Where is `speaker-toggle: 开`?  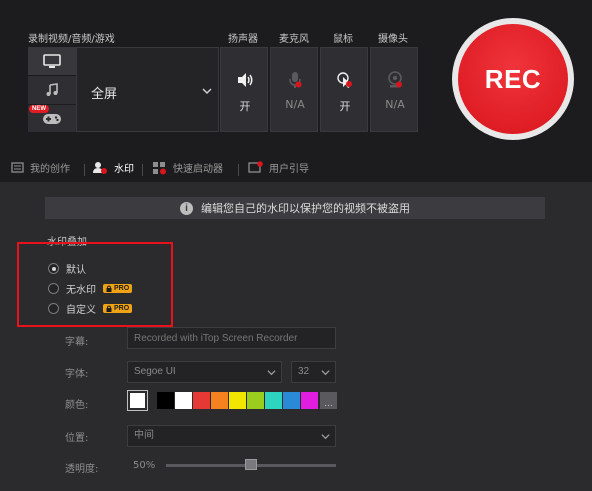 speaker-toggle: 开 is located at coordinates (244, 89).